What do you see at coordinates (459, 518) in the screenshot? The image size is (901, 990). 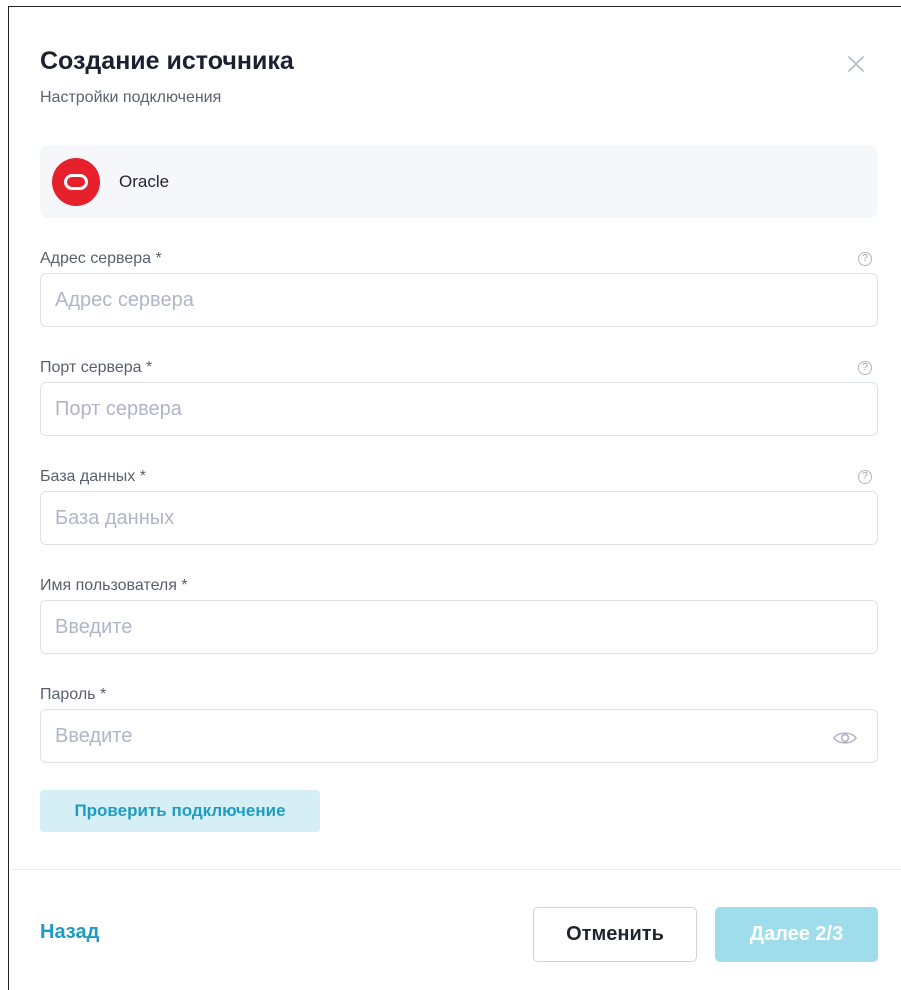 I see `database-input` at bounding box center [459, 518].